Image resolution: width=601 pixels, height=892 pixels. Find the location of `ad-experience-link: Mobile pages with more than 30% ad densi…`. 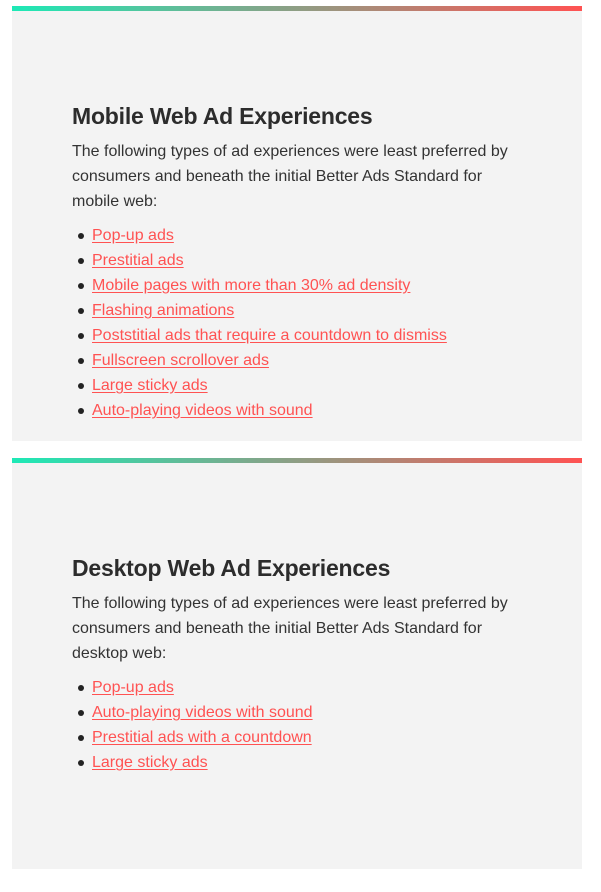

ad-experience-link: Mobile pages with more than 30% ad densi… is located at coordinates (251, 285).